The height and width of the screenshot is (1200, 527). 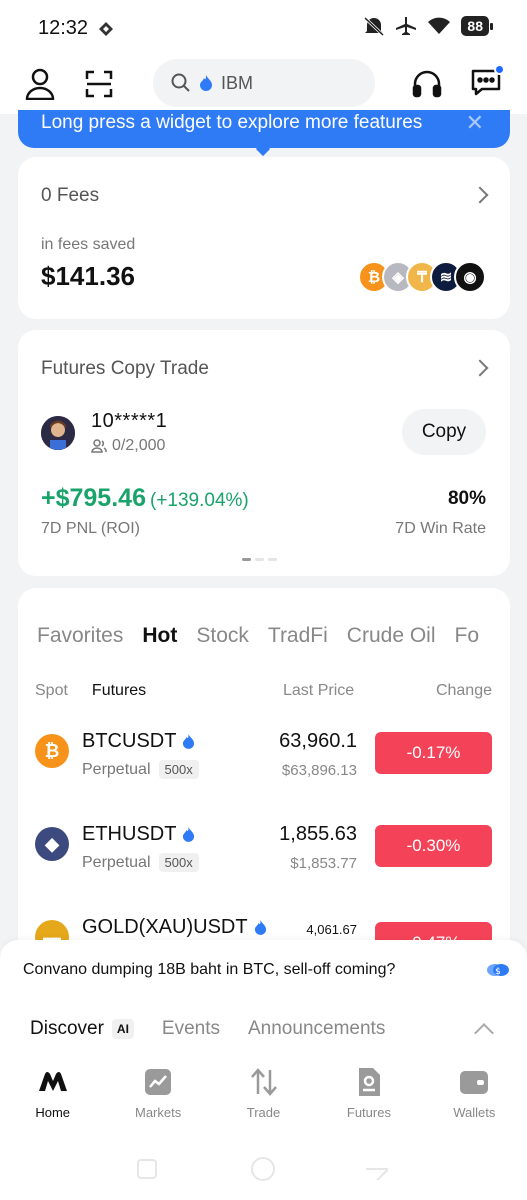 What do you see at coordinates (145, 498) in the screenshot?
I see `pnl-value: +$795.46 (+139.04%)` at bounding box center [145, 498].